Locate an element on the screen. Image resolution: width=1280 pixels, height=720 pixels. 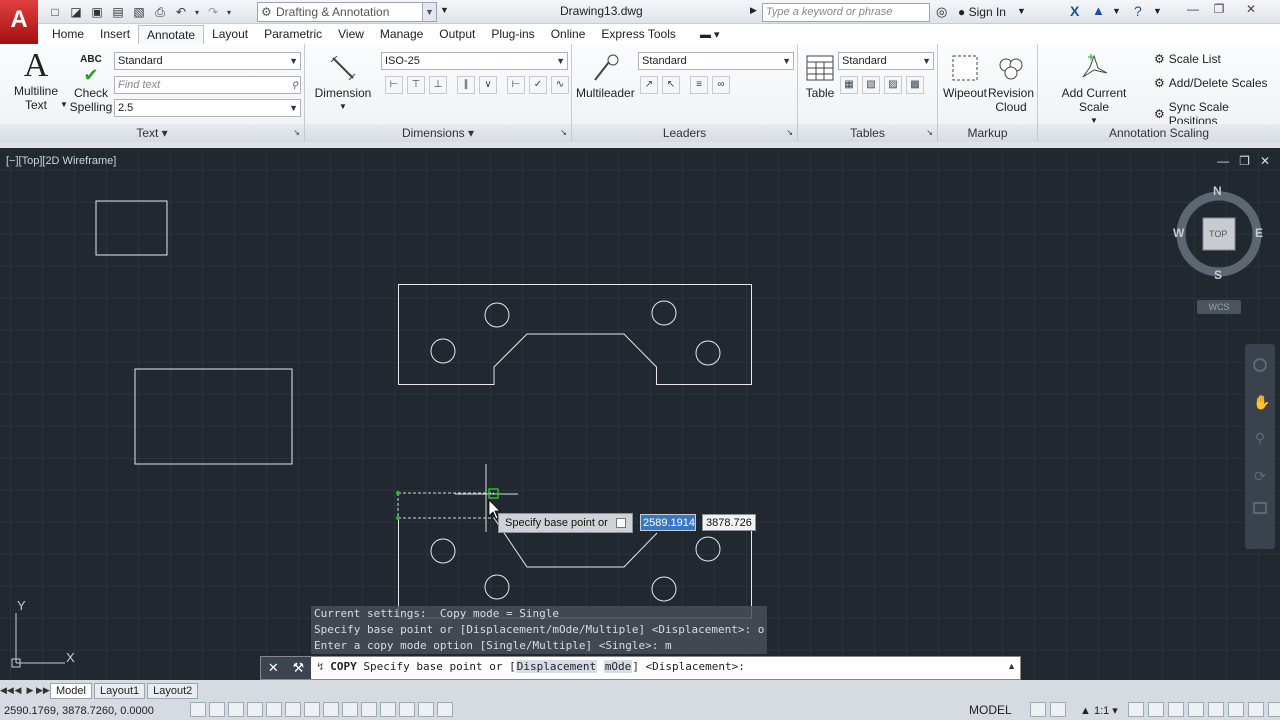
keyword-displacement: Displacement is located at coordinates (556, 666).